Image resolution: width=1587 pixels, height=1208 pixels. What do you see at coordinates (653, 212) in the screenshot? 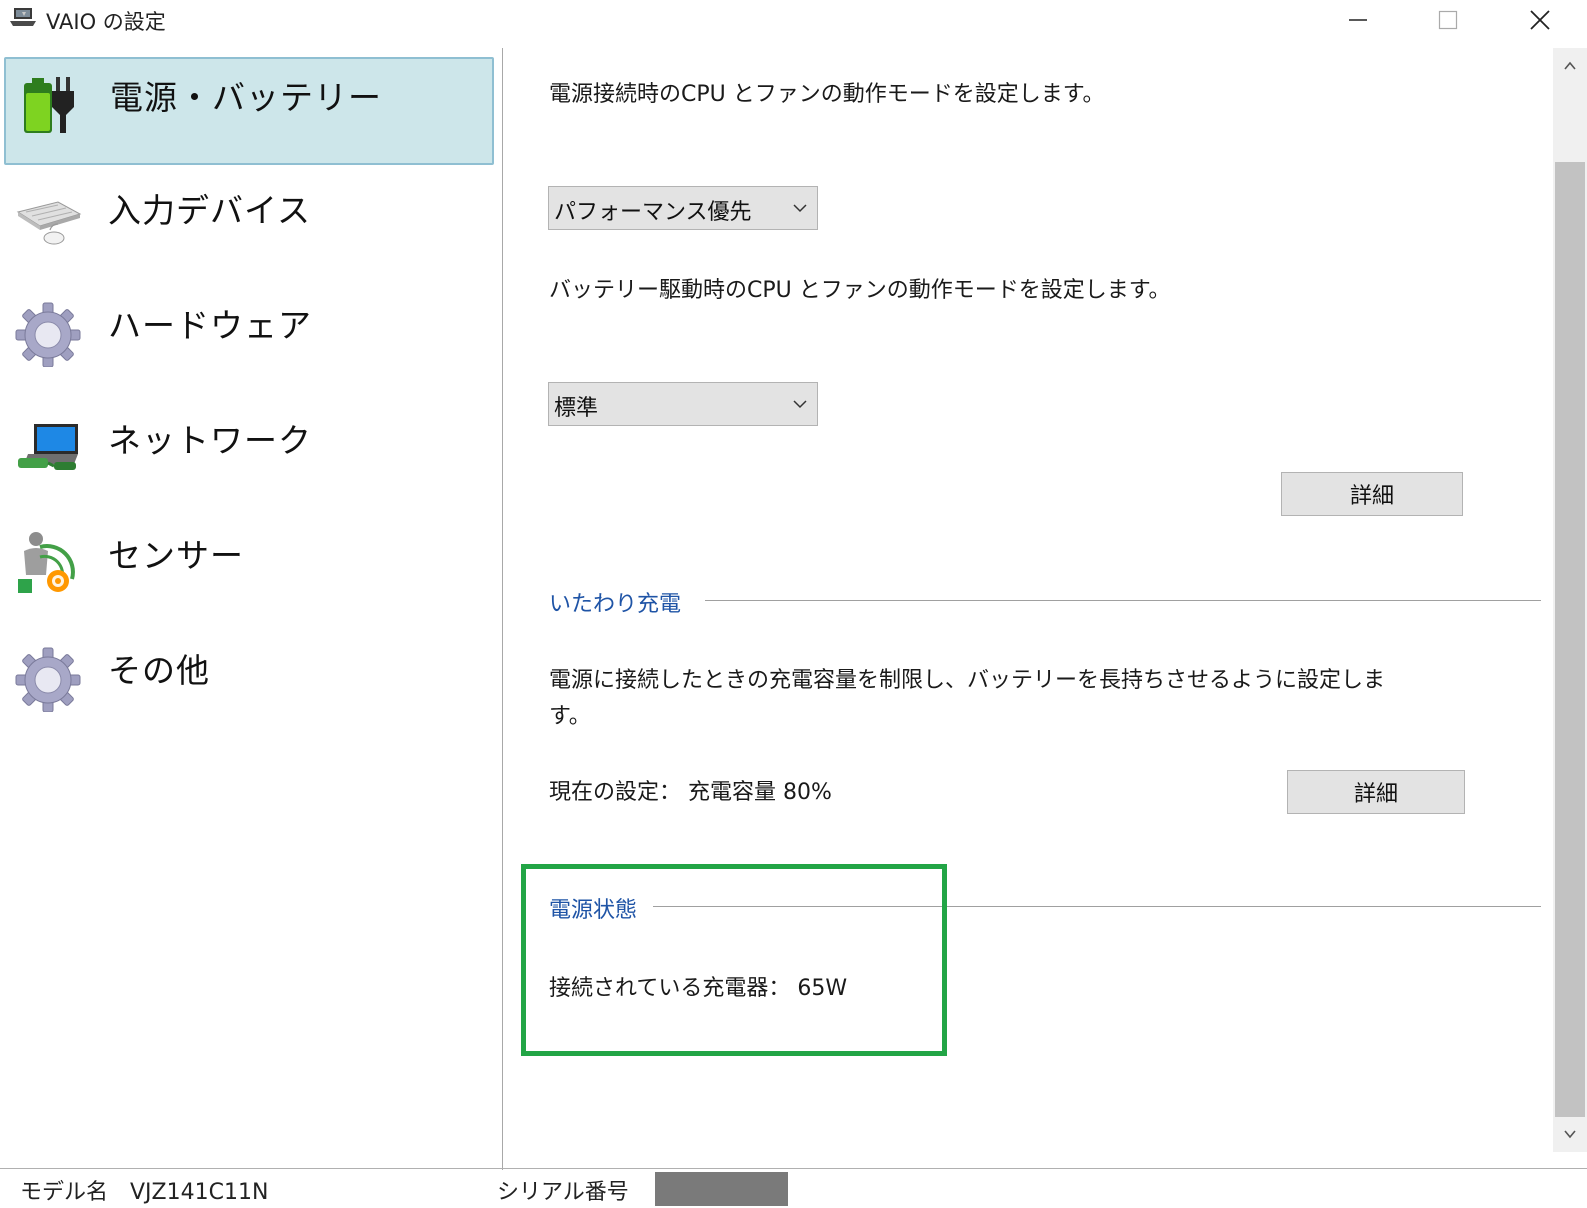
I see `ac-mode-value: パフォーマンス優先` at bounding box center [653, 212].